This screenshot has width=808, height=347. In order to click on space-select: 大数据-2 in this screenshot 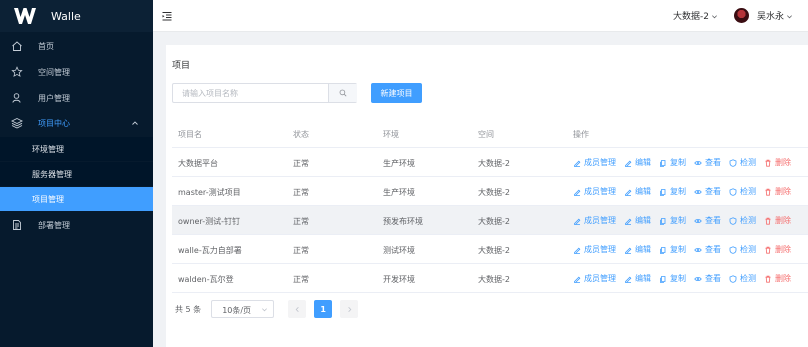, I will do `click(695, 15)`.